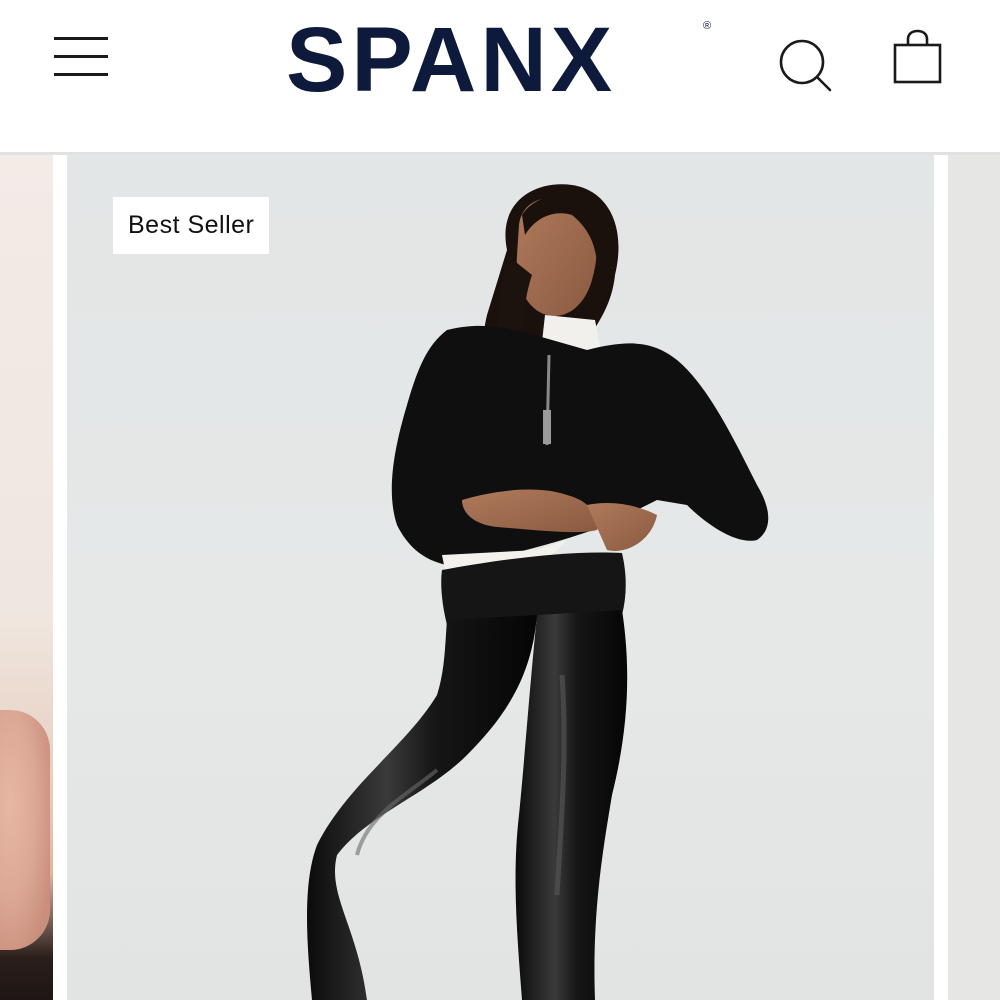  Describe the element at coordinates (805, 65) in the screenshot. I see `search-icon` at that location.